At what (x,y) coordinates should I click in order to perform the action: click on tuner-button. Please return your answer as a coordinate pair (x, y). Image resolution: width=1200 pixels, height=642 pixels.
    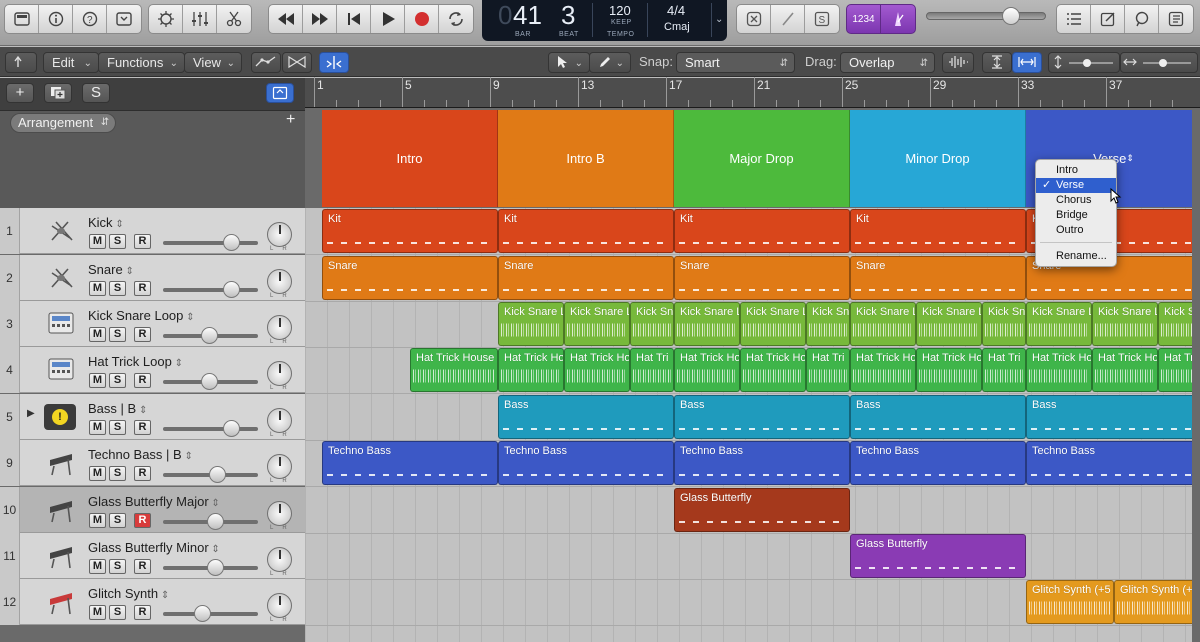
    Looking at the image, I should click on (788, 19).